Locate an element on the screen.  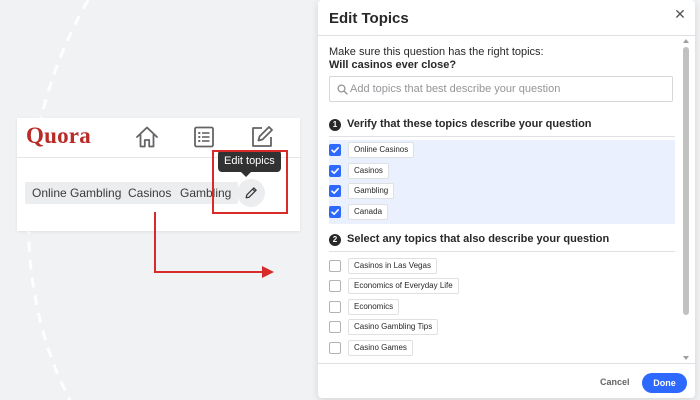
search-icon is located at coordinates (342, 89).